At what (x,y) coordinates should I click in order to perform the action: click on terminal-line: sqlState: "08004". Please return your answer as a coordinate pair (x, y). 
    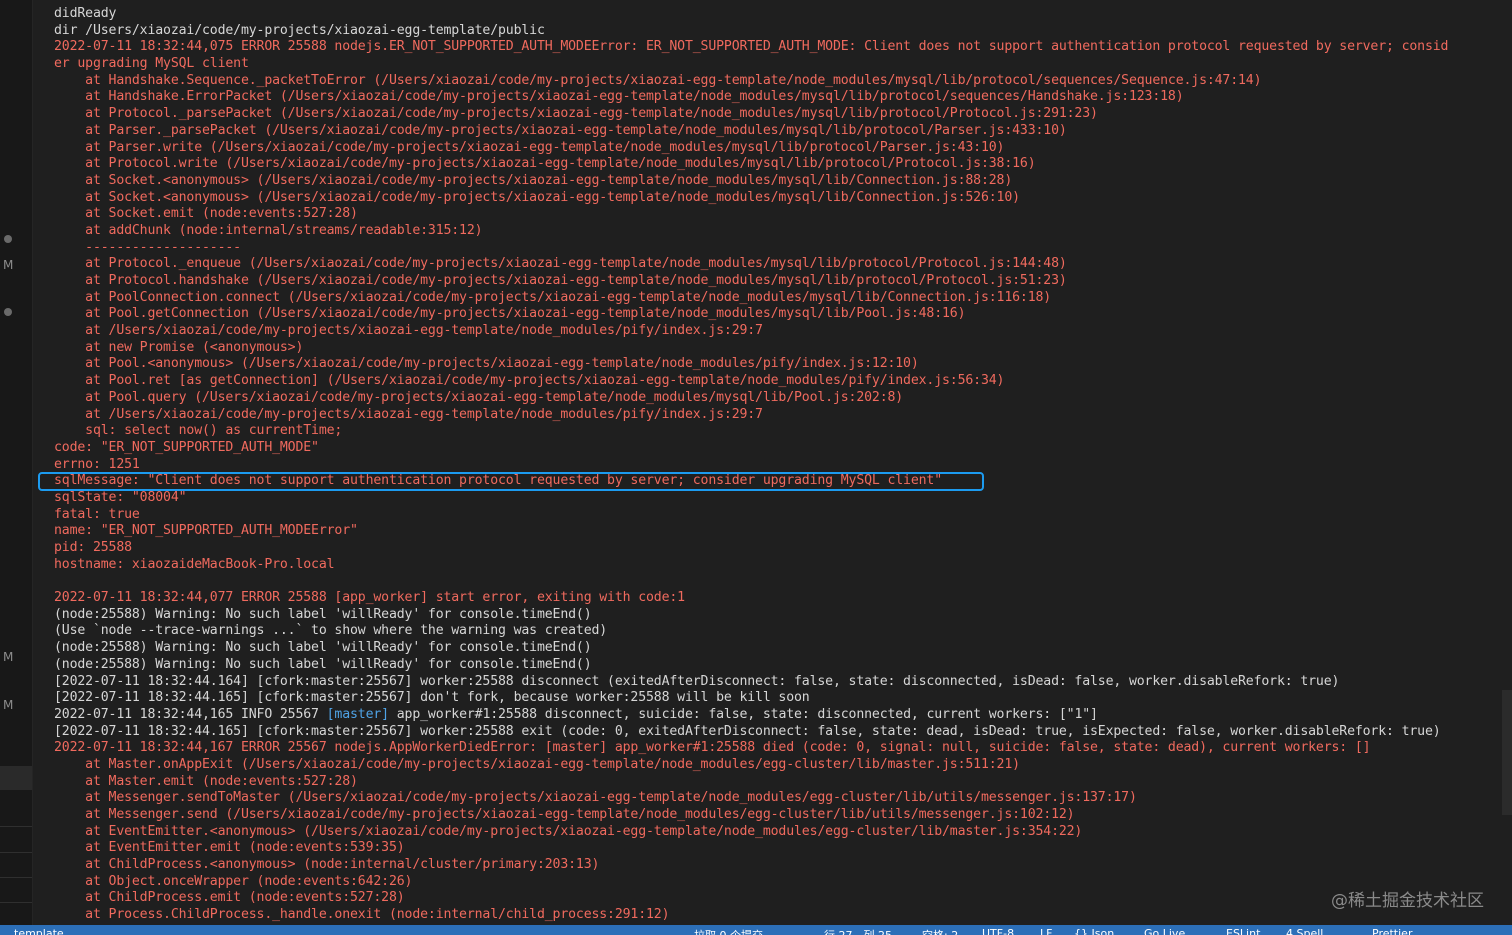
    Looking at the image, I should click on (120, 497).